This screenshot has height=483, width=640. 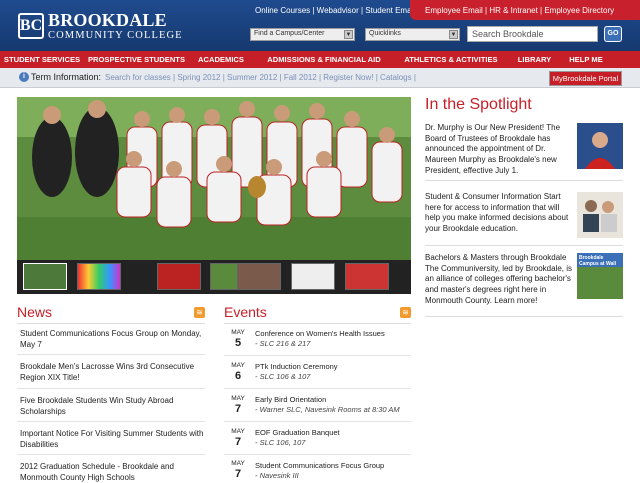 What do you see at coordinates (586, 59) in the screenshot?
I see `nav-help-me: HELP ME` at bounding box center [586, 59].